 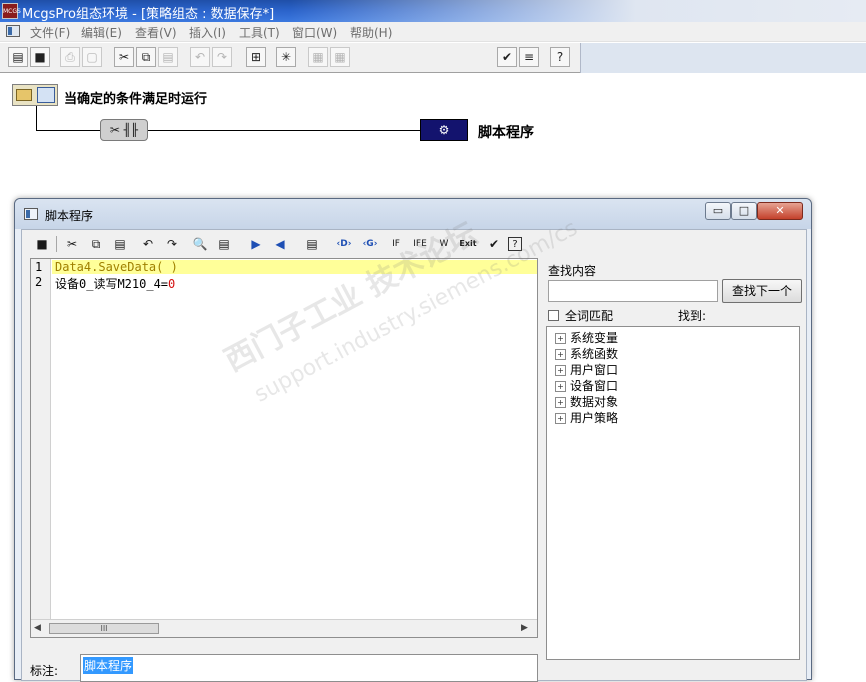 I want to click on print-icon: ⎙, so click(x=70, y=57).